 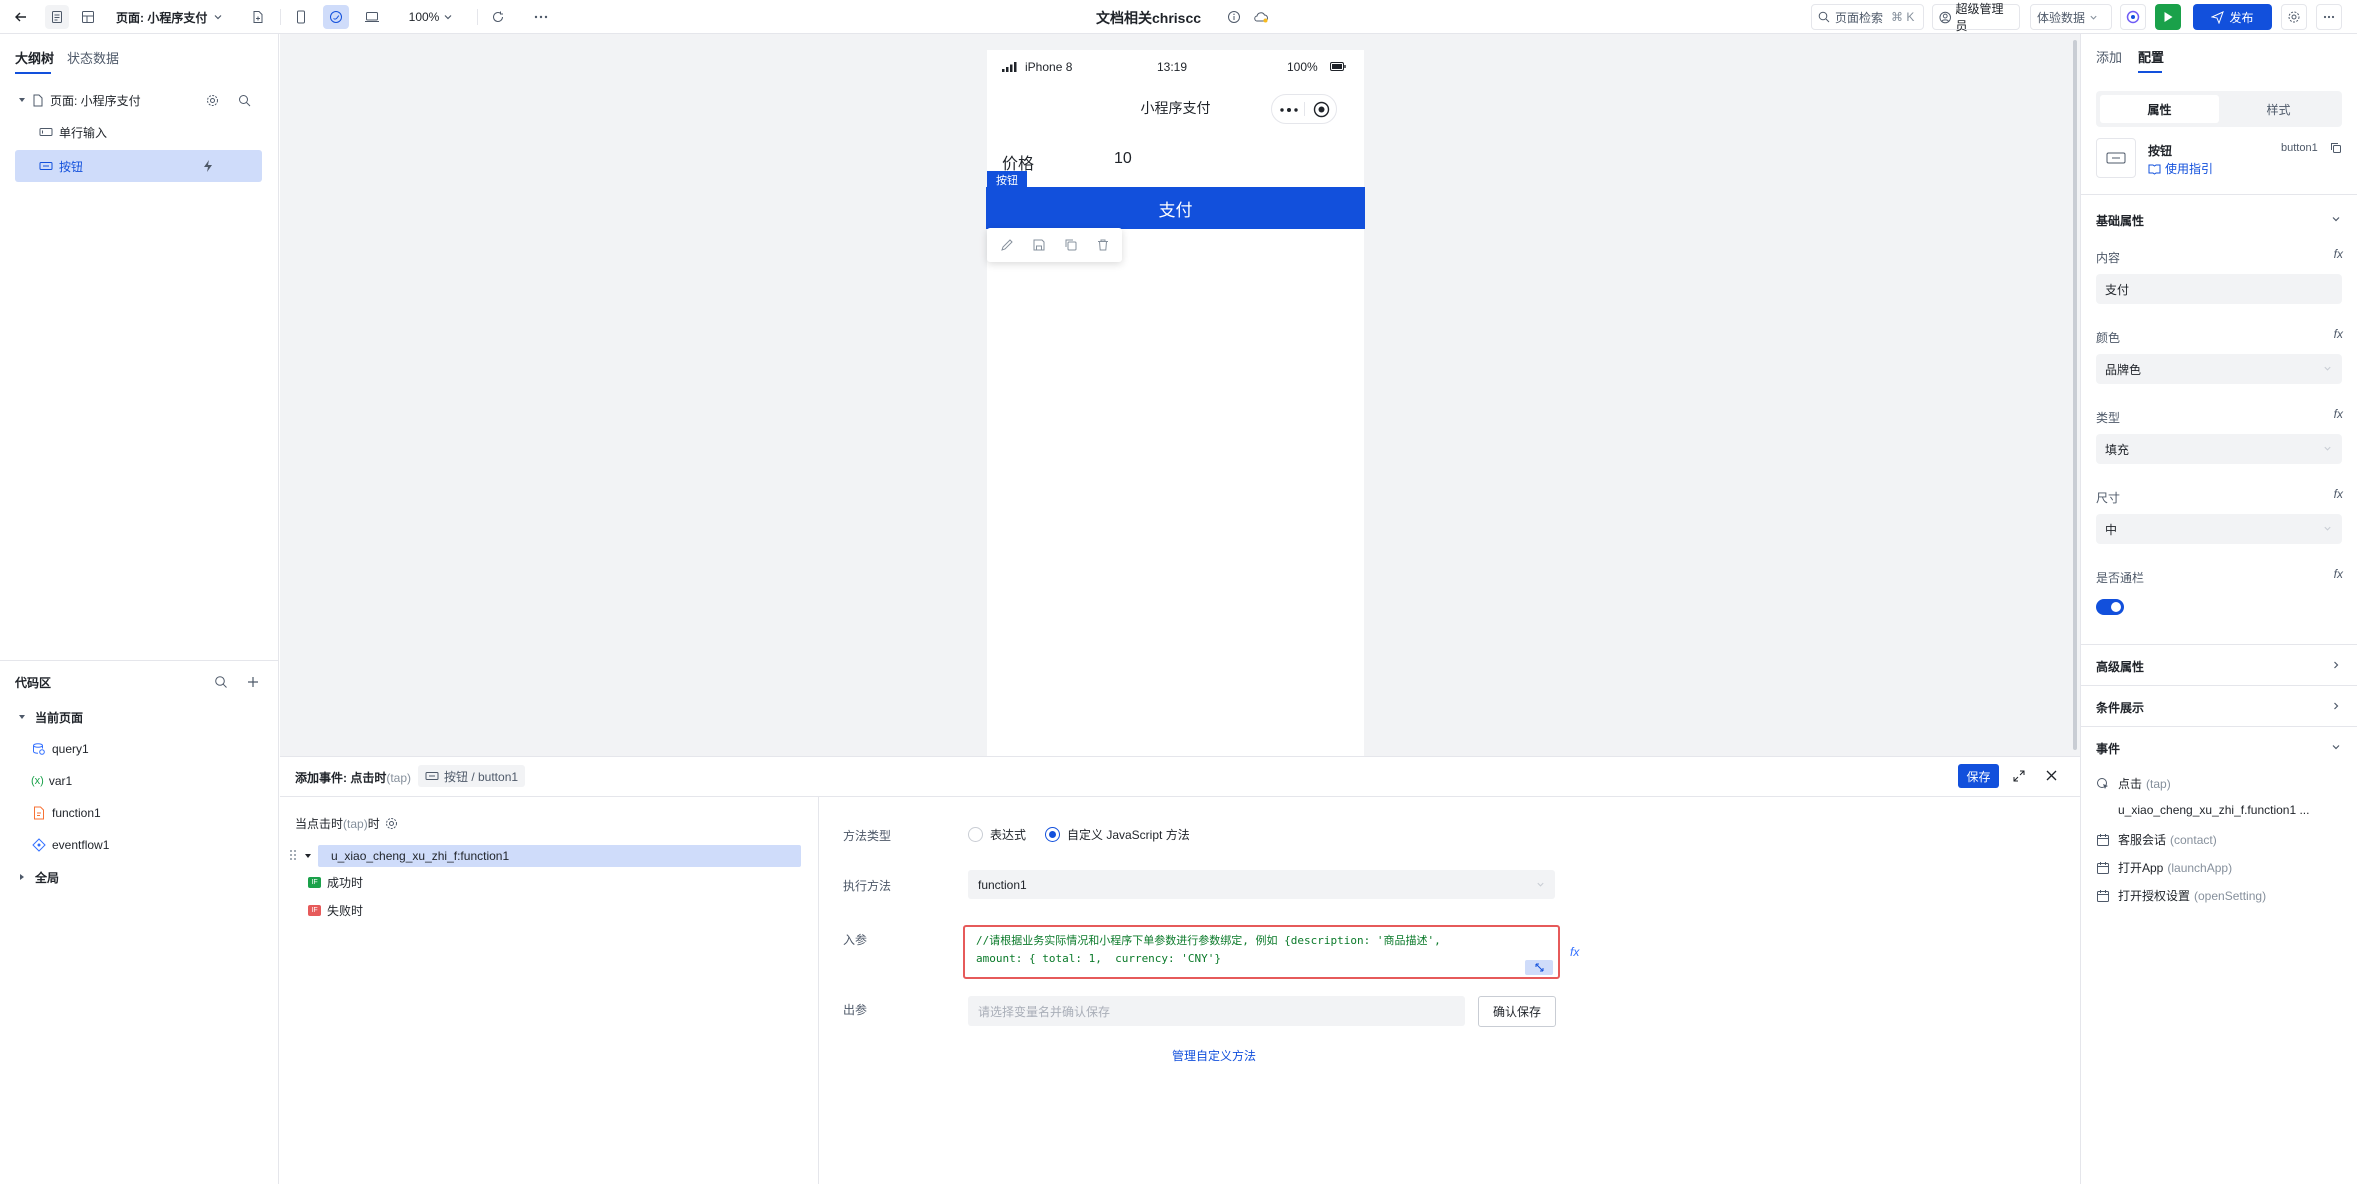 What do you see at coordinates (541, 17) in the screenshot?
I see `more-options-icon` at bounding box center [541, 17].